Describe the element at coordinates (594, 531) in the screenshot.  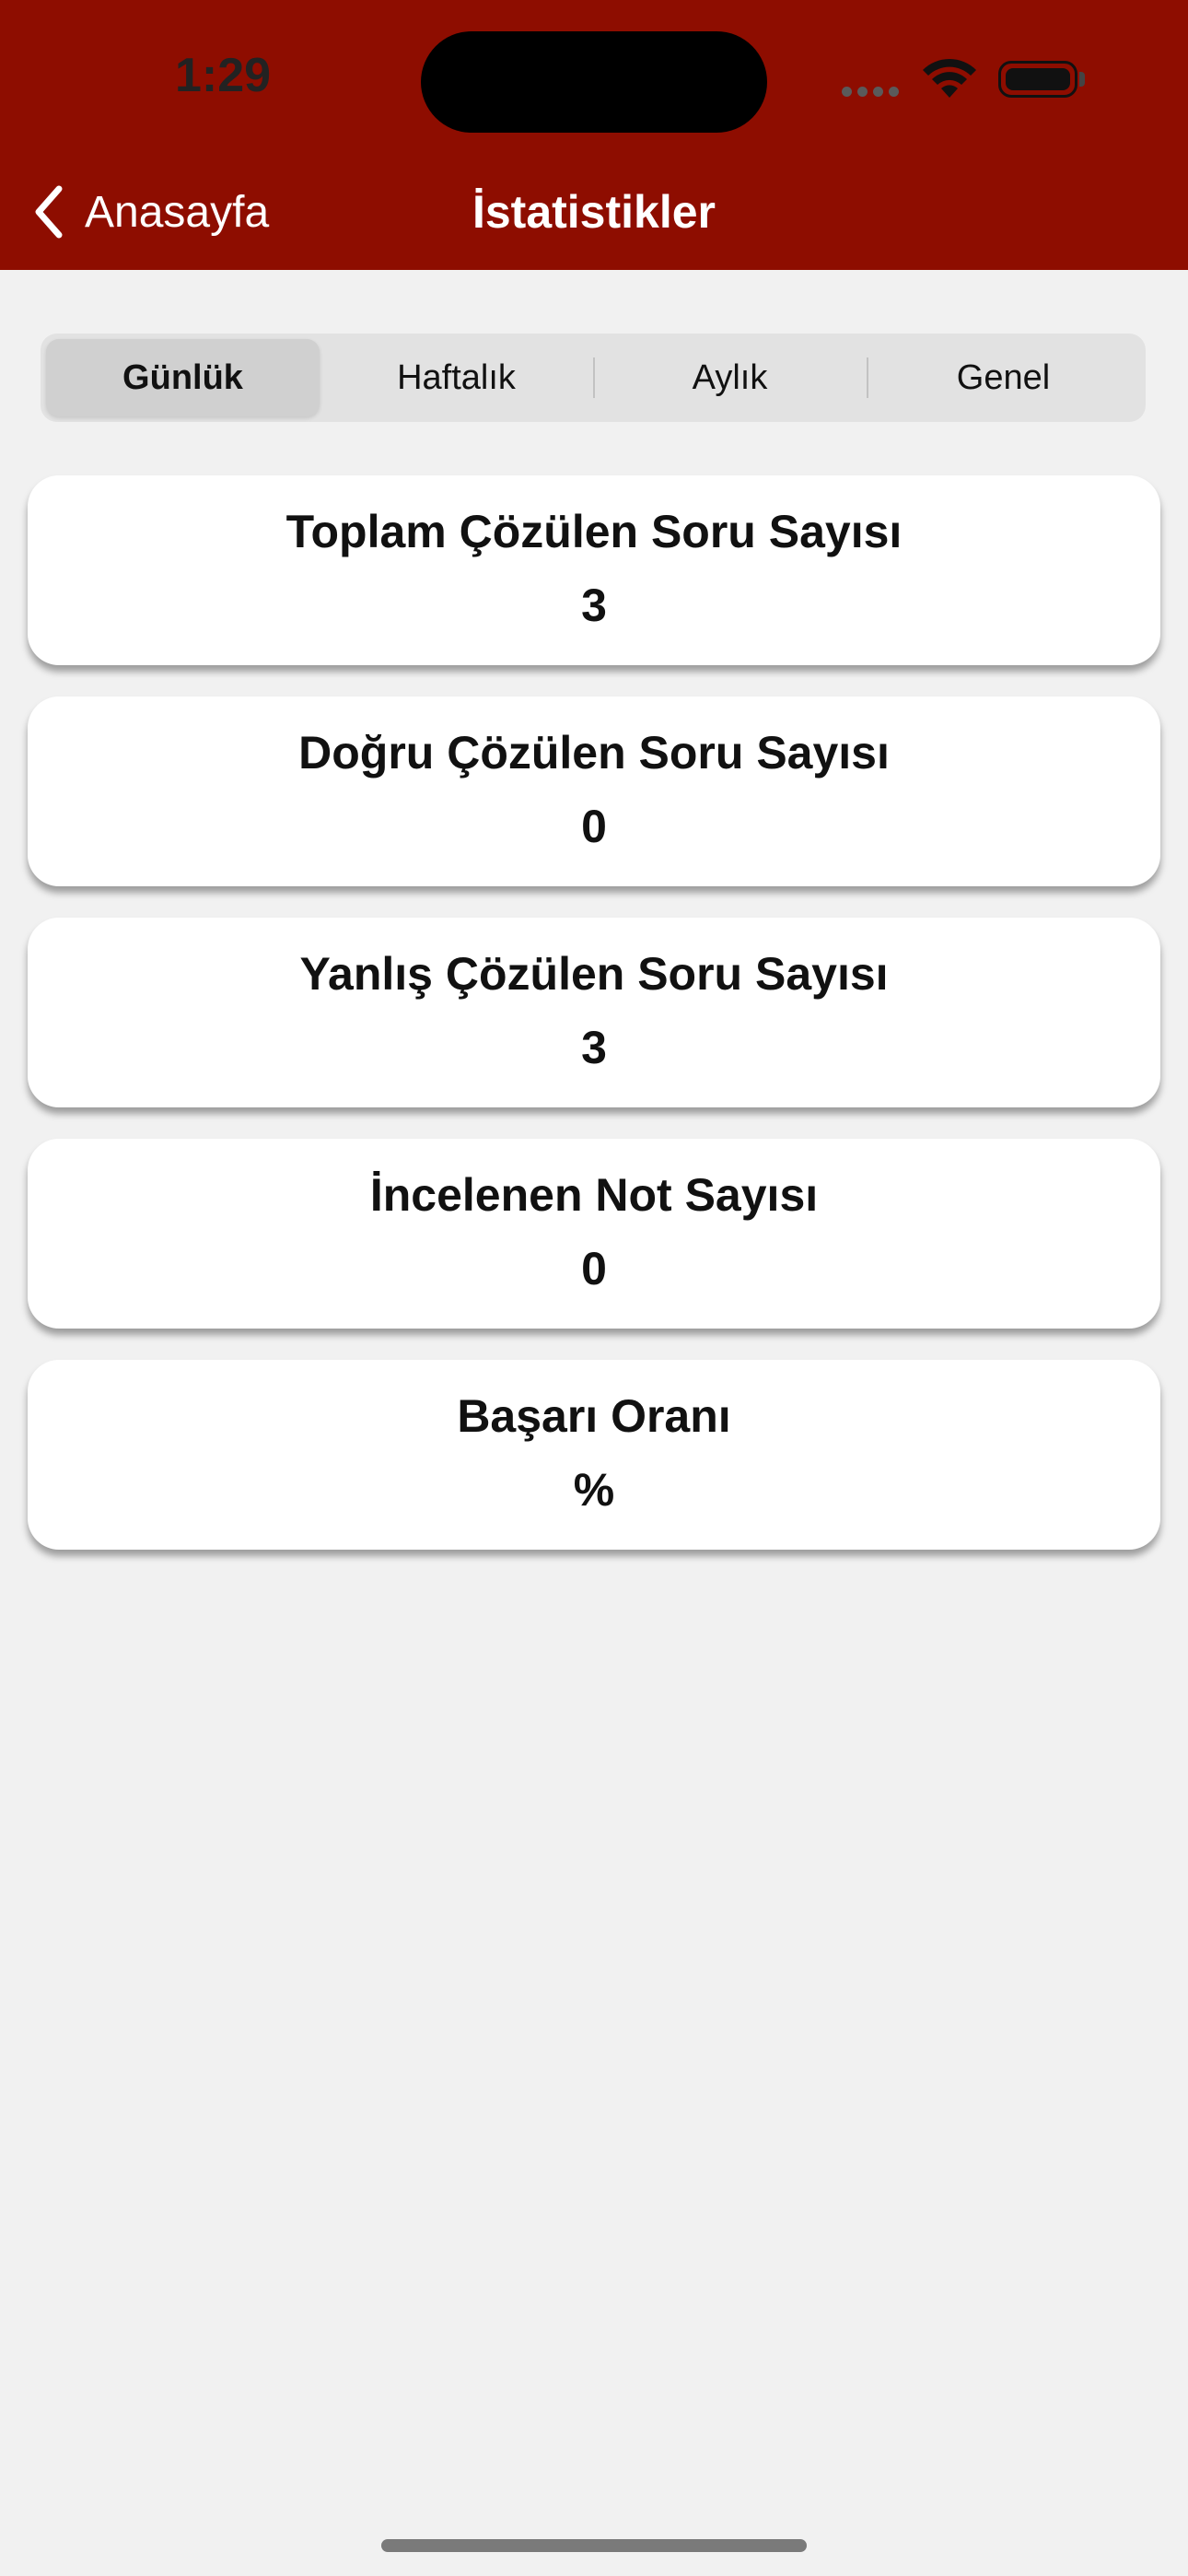
I see `stat-title: Toplam Çözülen Soru Sayısı` at that location.